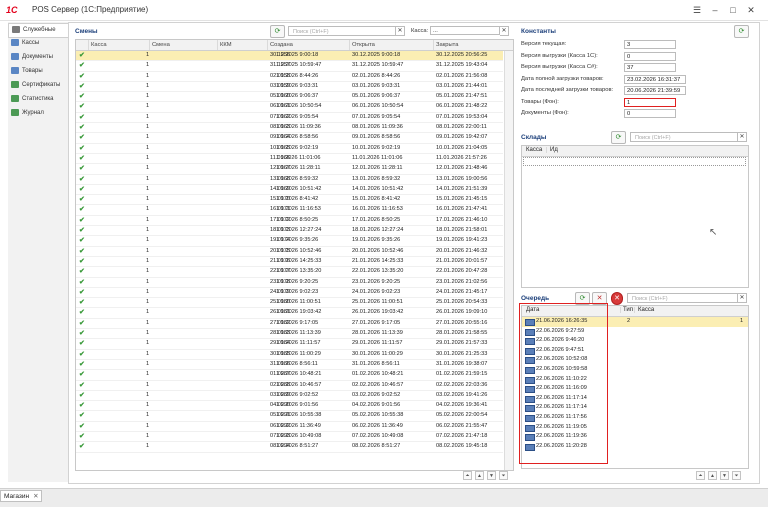 The width and height of the screenshot is (768, 507). Describe the element at coordinates (700, 475) in the screenshot. I see `queue-first-icon: ⏶` at that location.